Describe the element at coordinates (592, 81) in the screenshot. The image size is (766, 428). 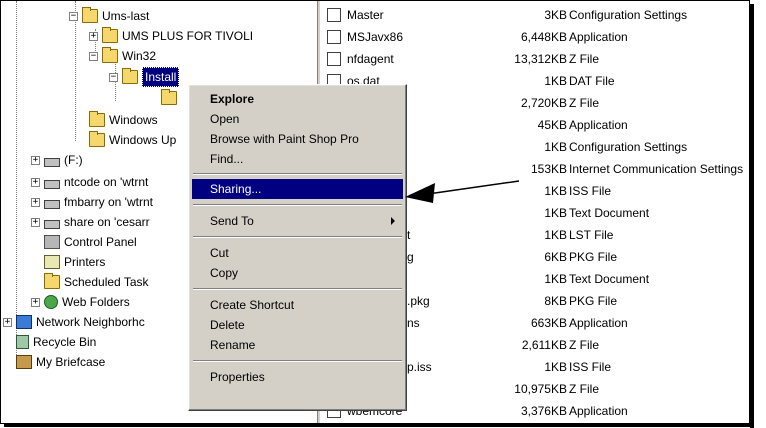
I see `file-type: DAT File` at that location.